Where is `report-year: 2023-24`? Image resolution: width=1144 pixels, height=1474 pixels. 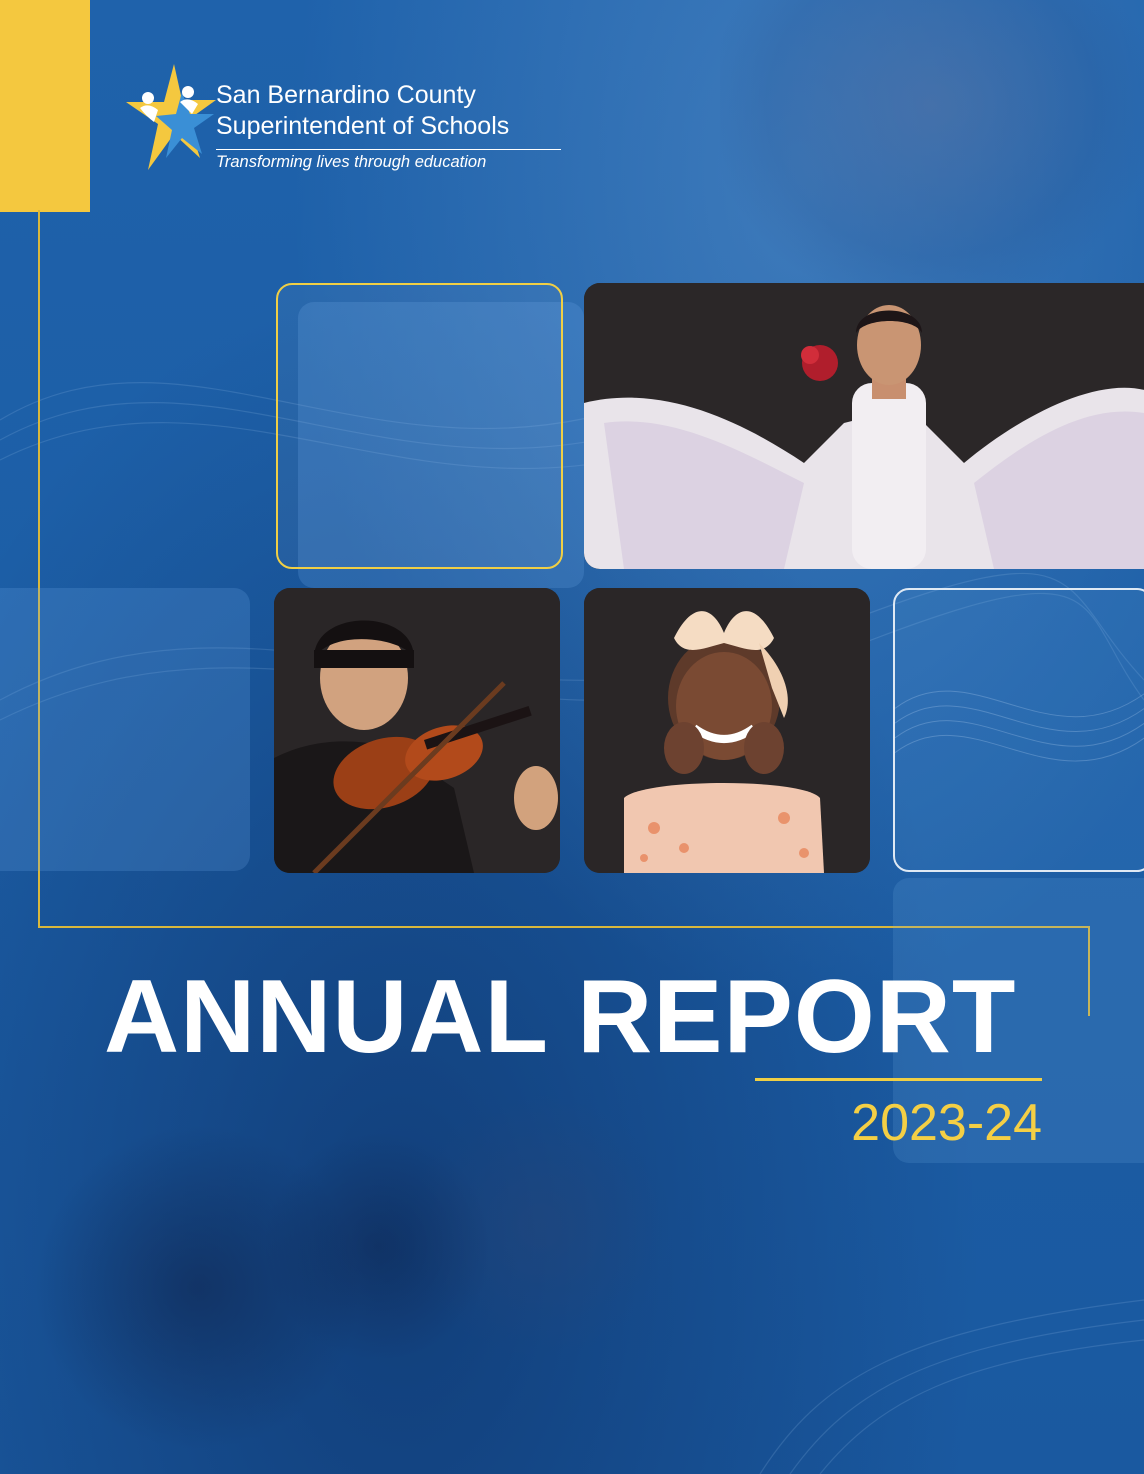 report-year: 2023-24 is located at coordinates (946, 1123).